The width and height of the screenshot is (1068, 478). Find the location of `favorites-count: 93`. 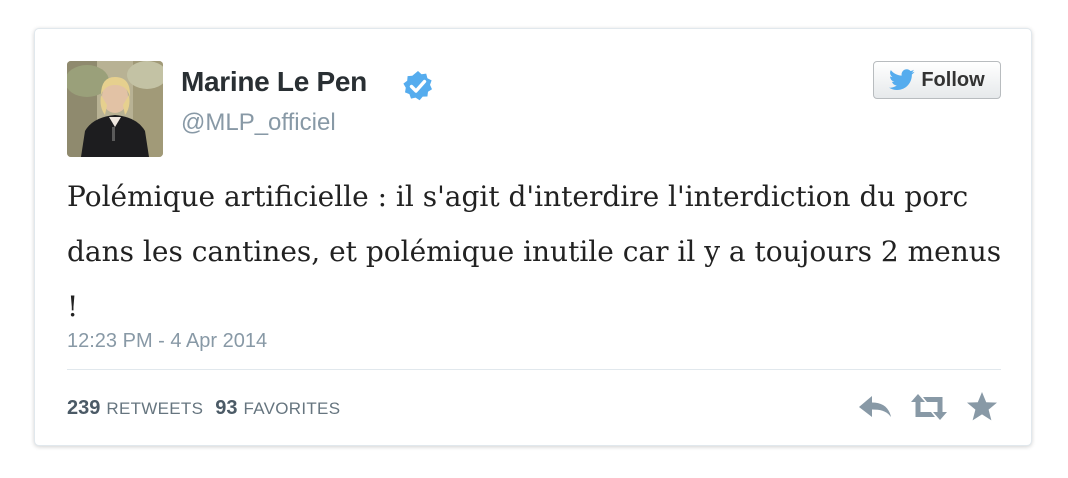

favorites-count: 93 is located at coordinates (226, 408).